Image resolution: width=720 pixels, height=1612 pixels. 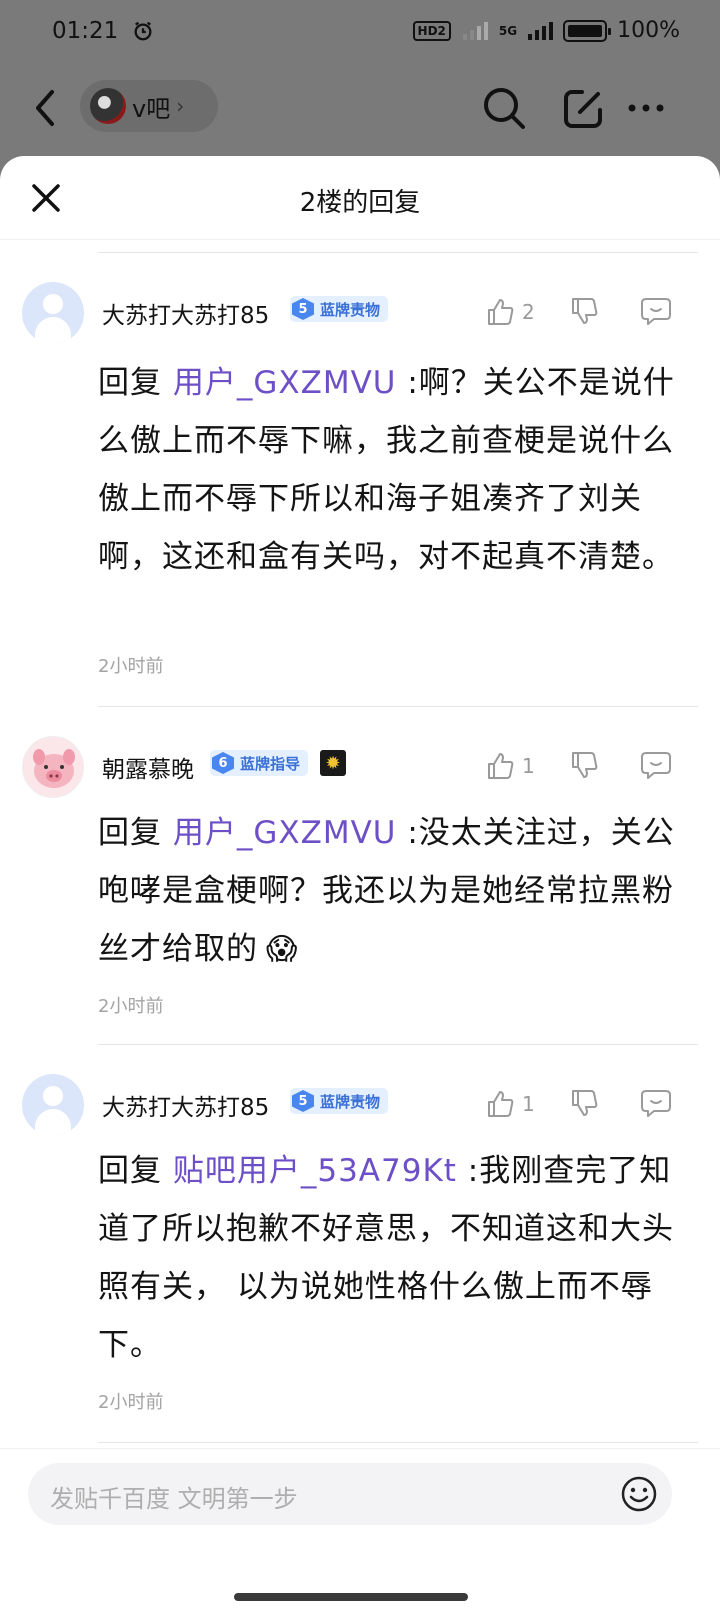 I want to click on mention-link: 贴吧用户_53A79Kt, so click(x=315, y=1171).